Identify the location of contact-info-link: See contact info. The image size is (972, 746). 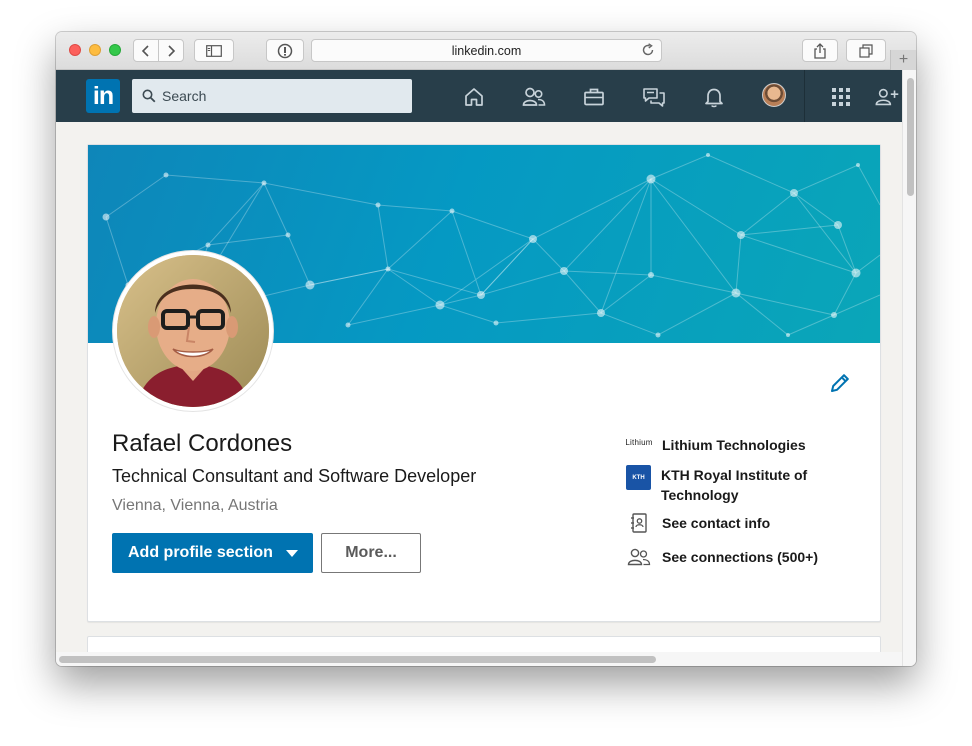
(698, 523).